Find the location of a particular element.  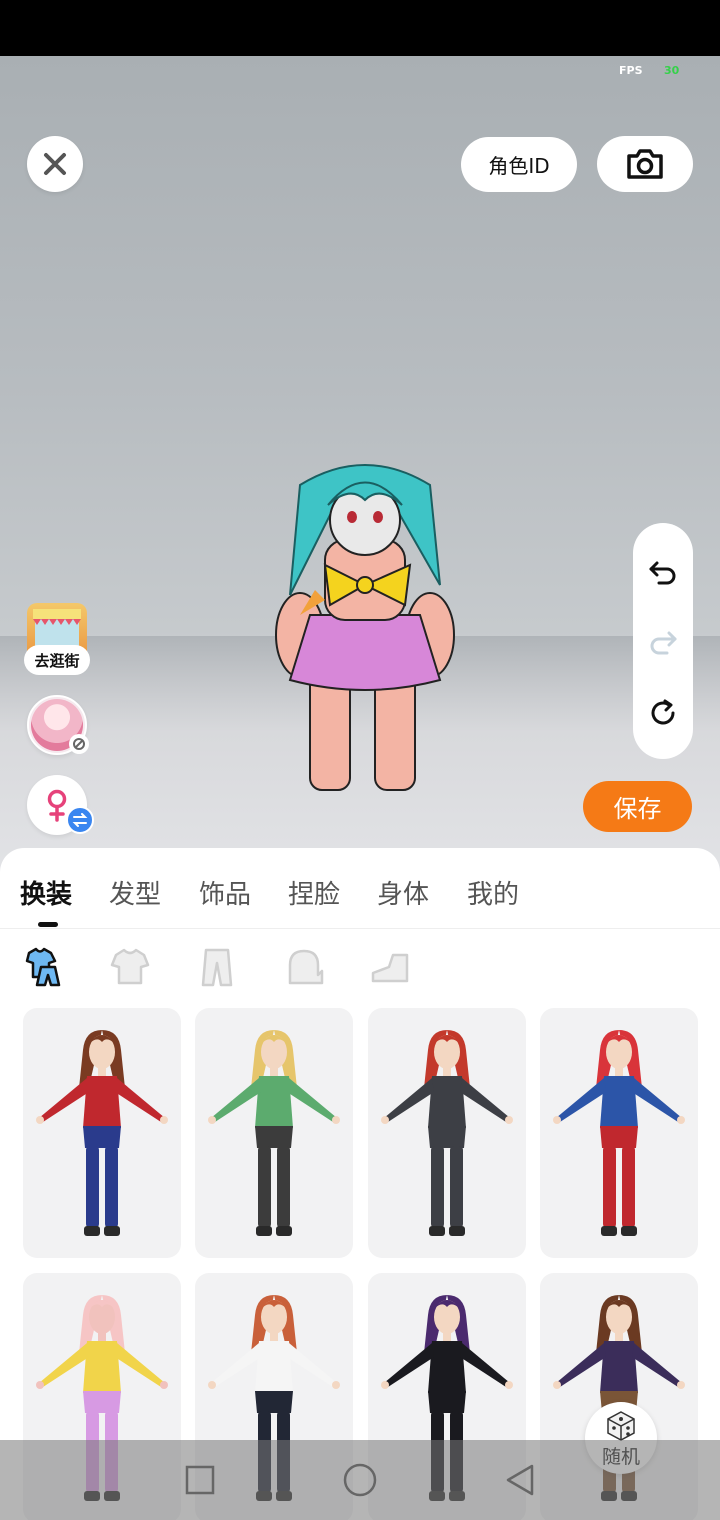

tab-face: 捏脸 is located at coordinates (314, 892).